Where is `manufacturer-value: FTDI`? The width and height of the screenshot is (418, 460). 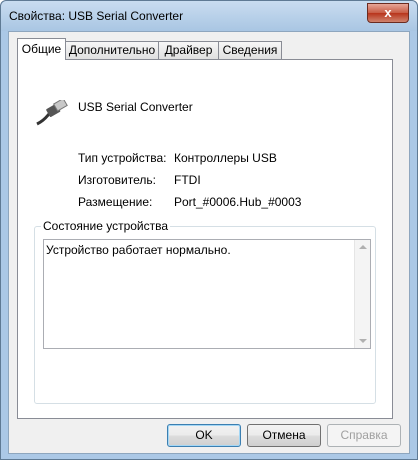
manufacturer-value: FTDI is located at coordinates (187, 180).